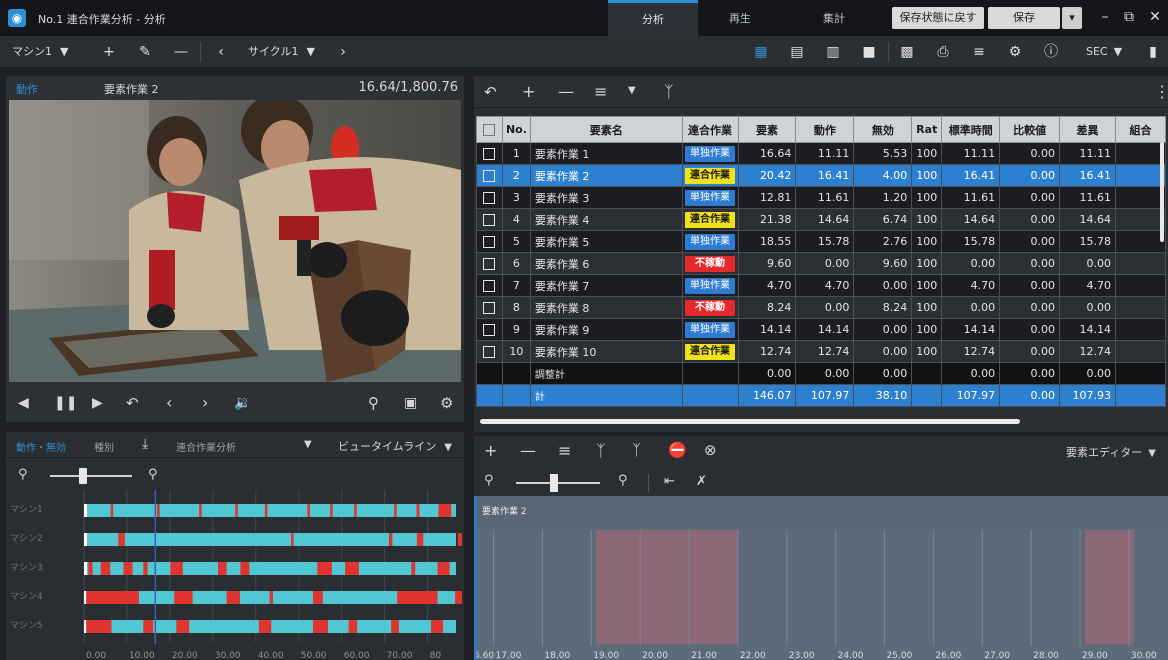  Describe the element at coordinates (490, 450) in the screenshot. I see `add-icon: +` at that location.